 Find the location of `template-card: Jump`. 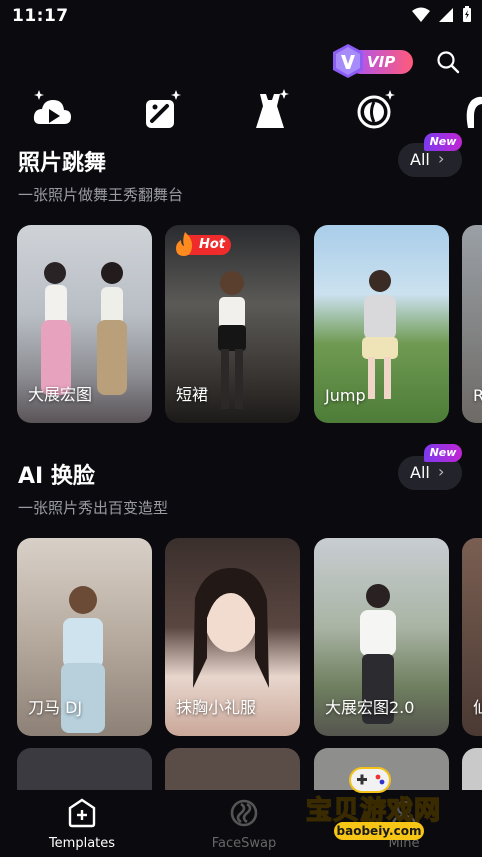

template-card: Jump is located at coordinates (381, 324).